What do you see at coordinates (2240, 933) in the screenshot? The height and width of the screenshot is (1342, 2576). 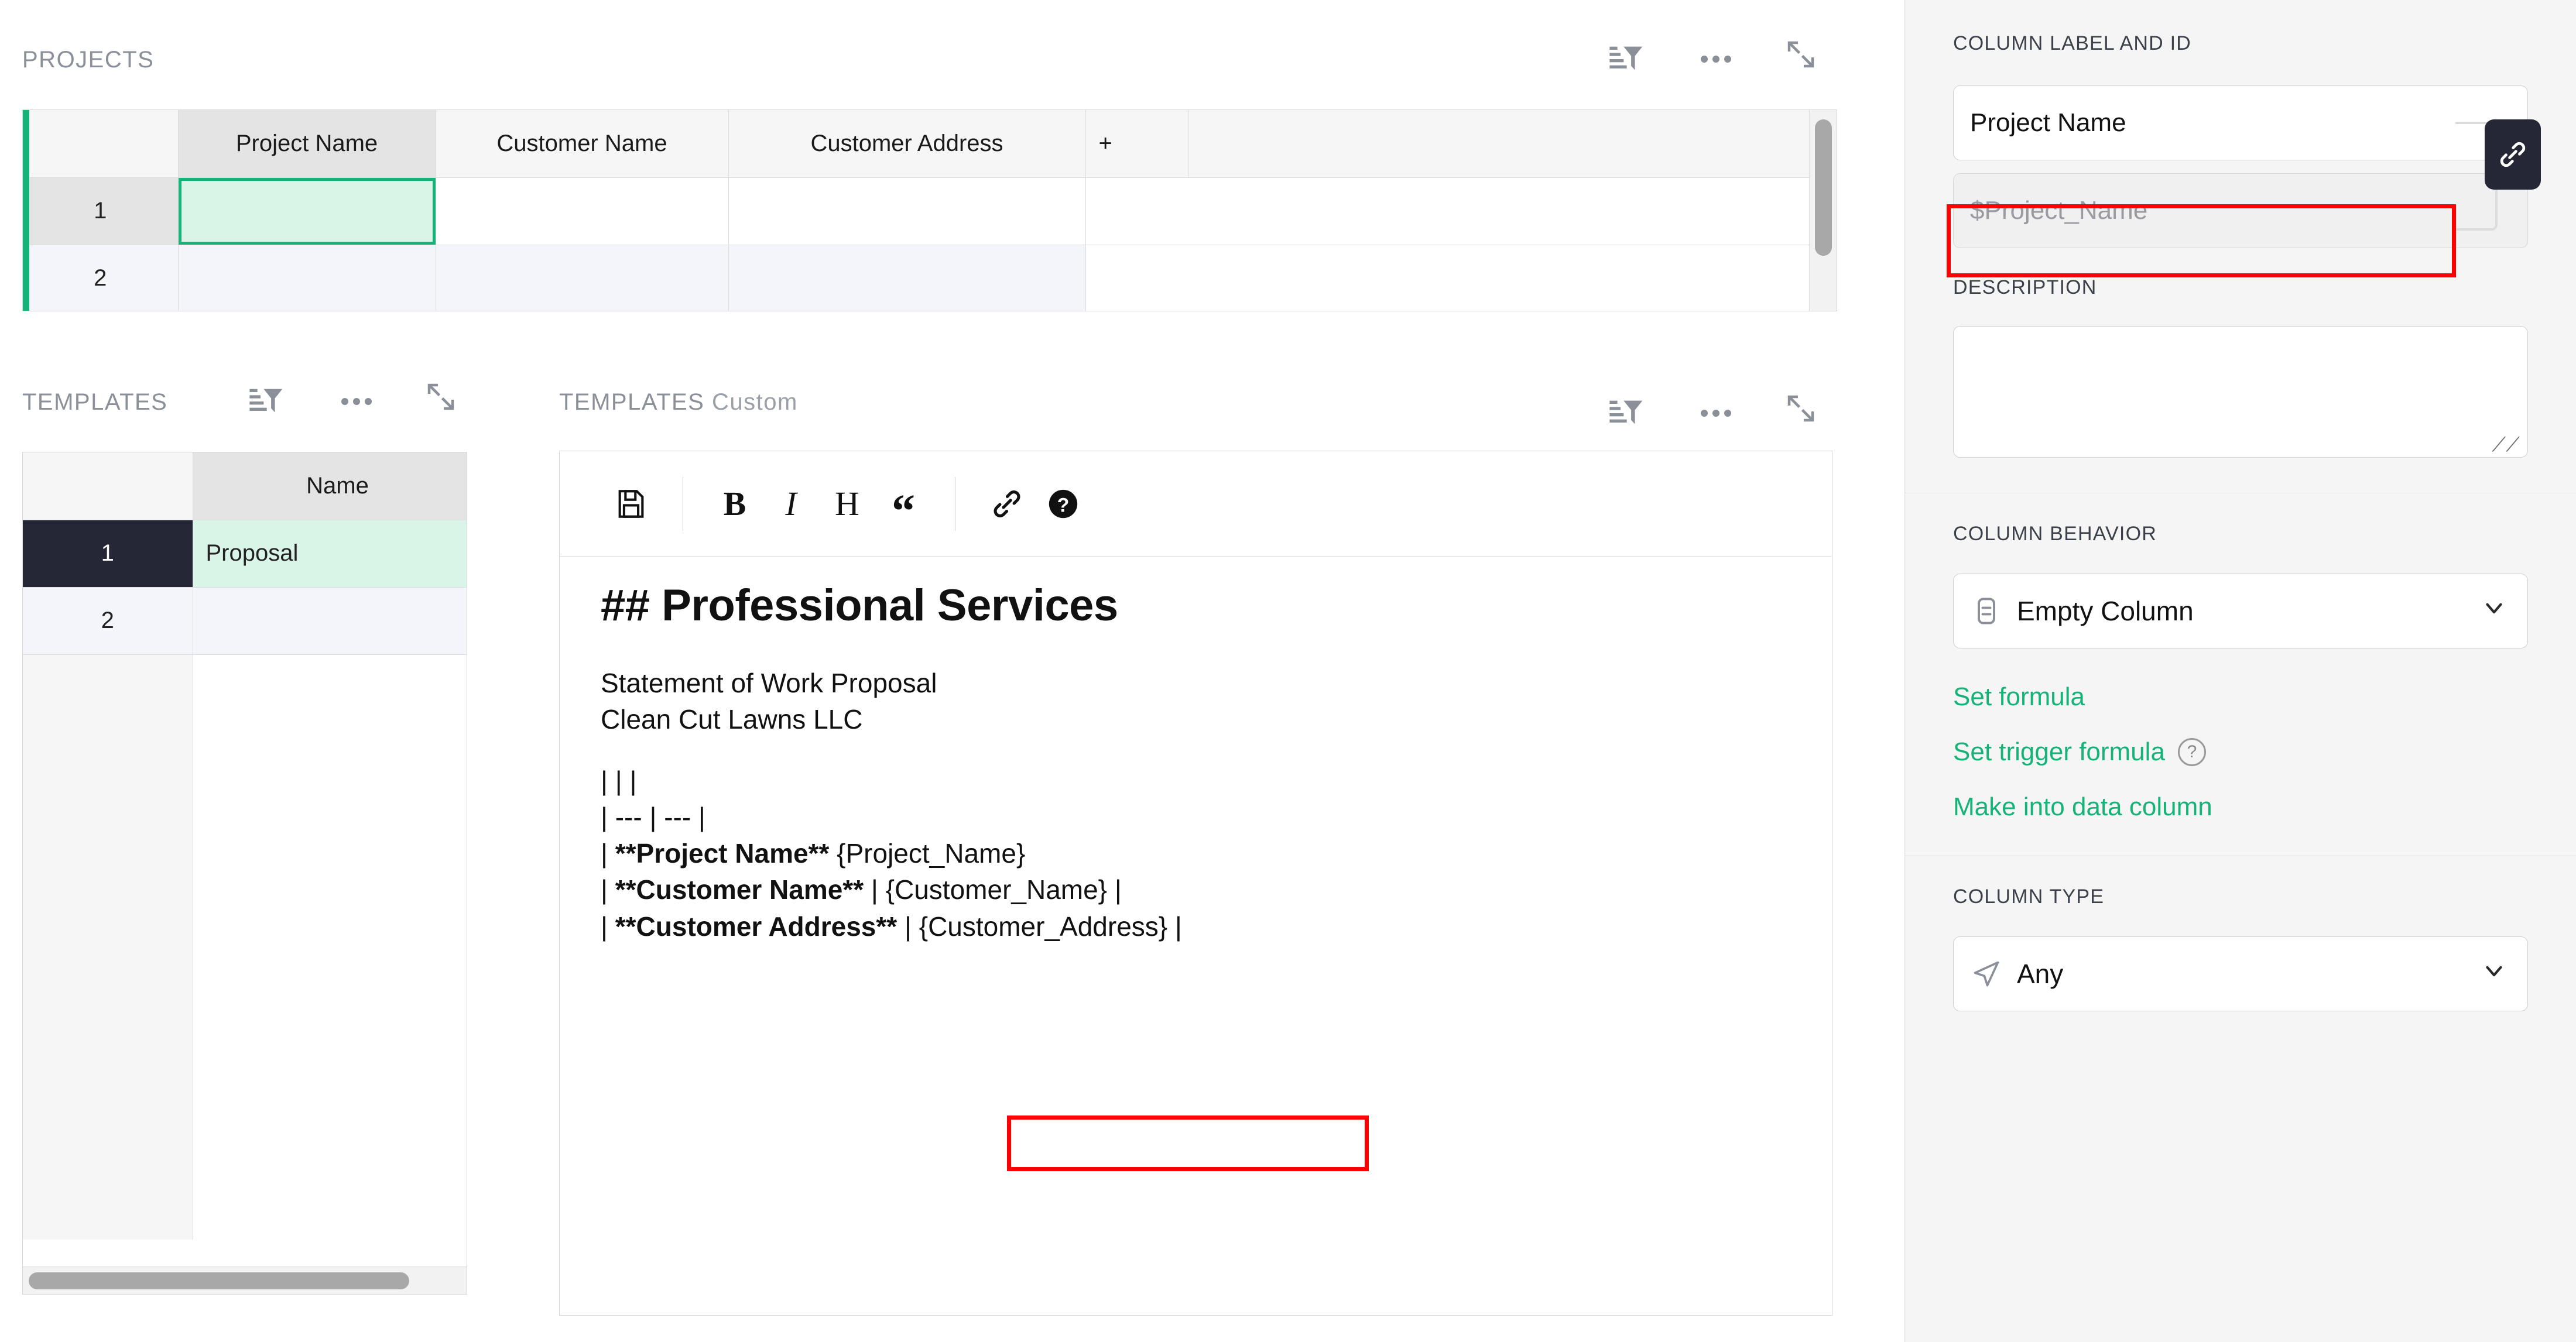 I see `column-type-section: COLUMN TYPE Any` at bounding box center [2240, 933].